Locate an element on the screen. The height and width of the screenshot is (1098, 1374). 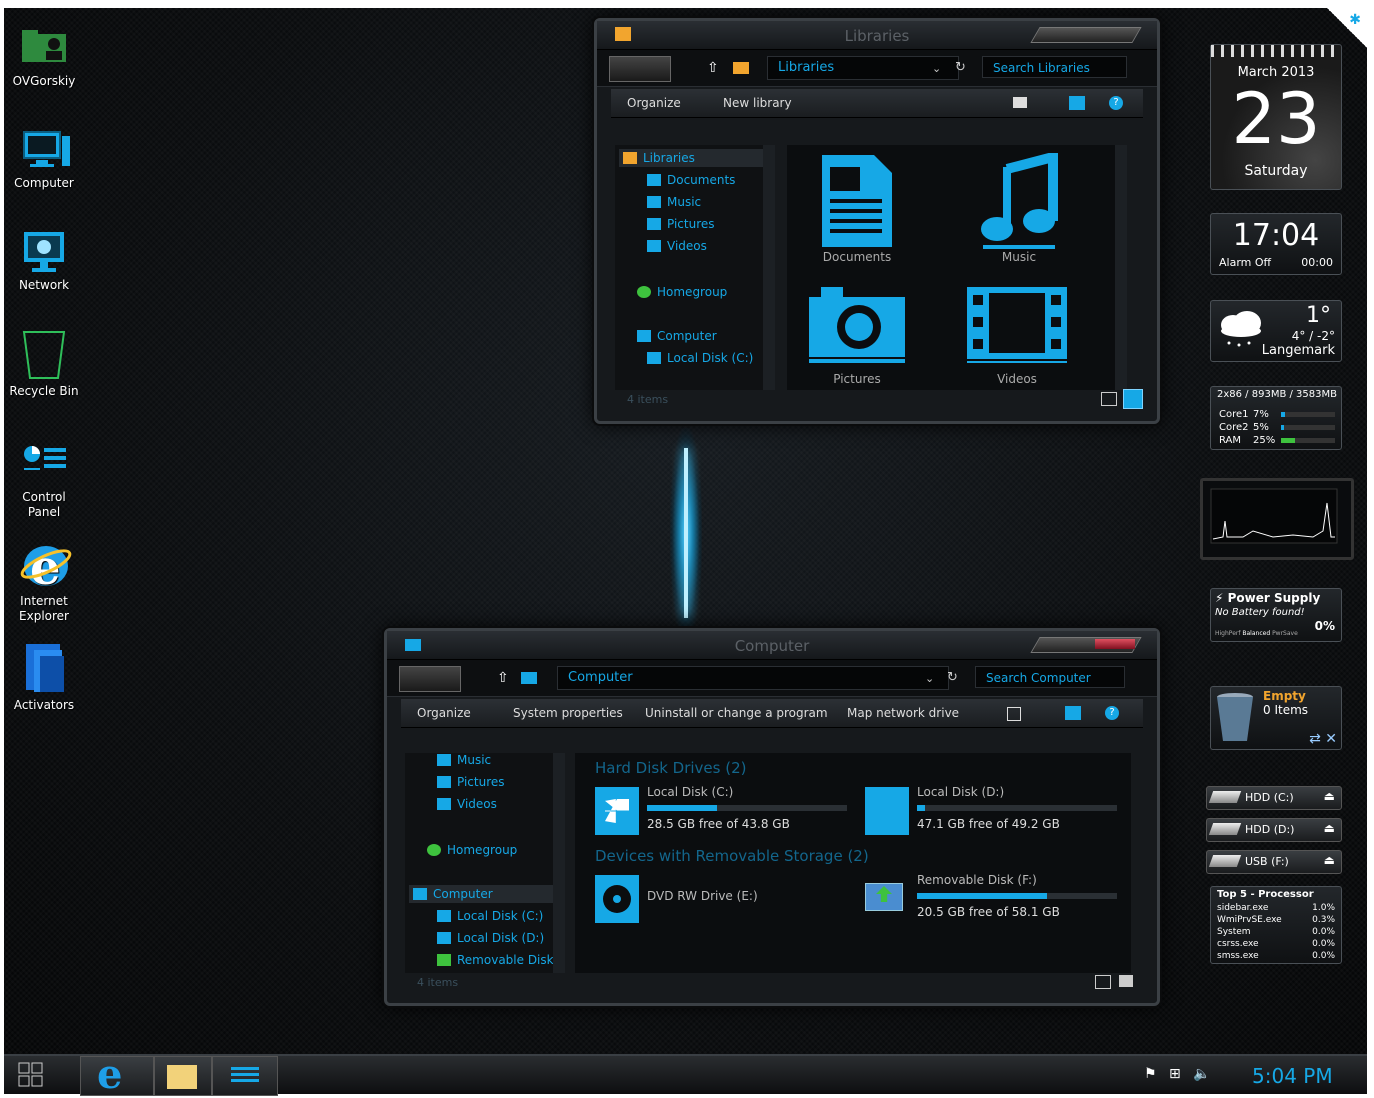
item-documents: Documents is located at coordinates (857, 208).